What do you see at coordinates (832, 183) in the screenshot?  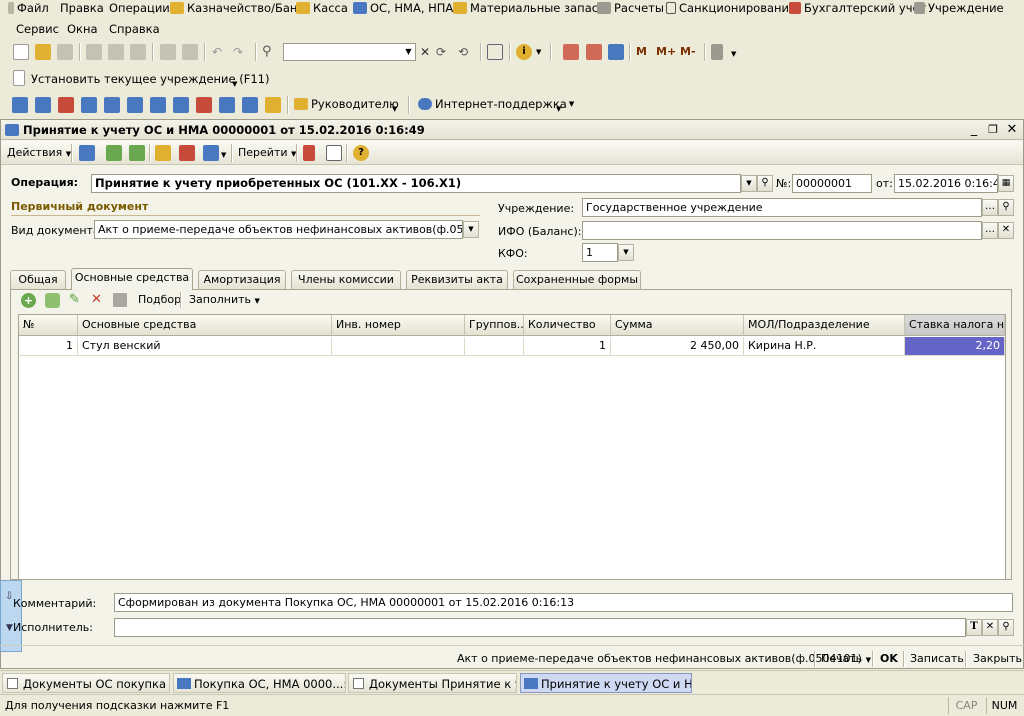 I see `number-field: 00000001` at bounding box center [832, 183].